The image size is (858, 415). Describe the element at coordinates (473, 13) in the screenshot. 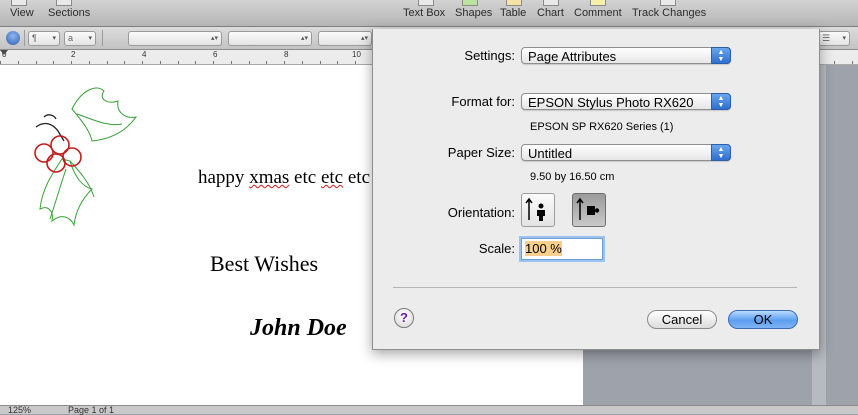

I see `shapes-button: Shapes` at that location.